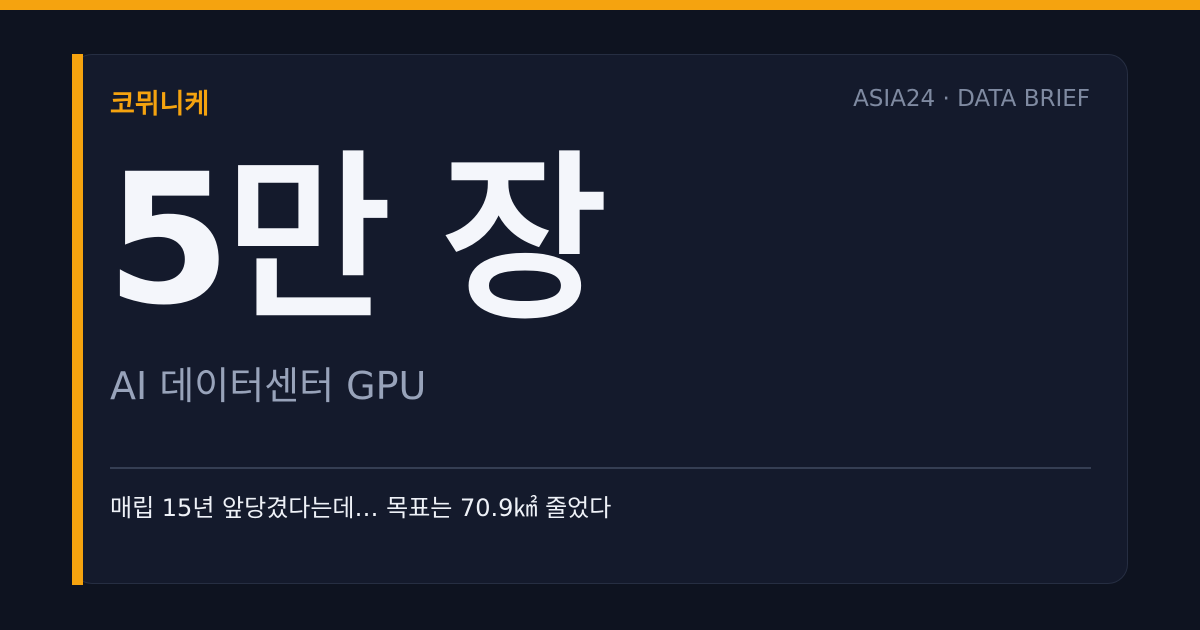 Image resolution: width=1200 pixels, height=630 pixels. Describe the element at coordinates (356, 240) in the screenshot. I see `headline-figure: 5만 장` at that location.